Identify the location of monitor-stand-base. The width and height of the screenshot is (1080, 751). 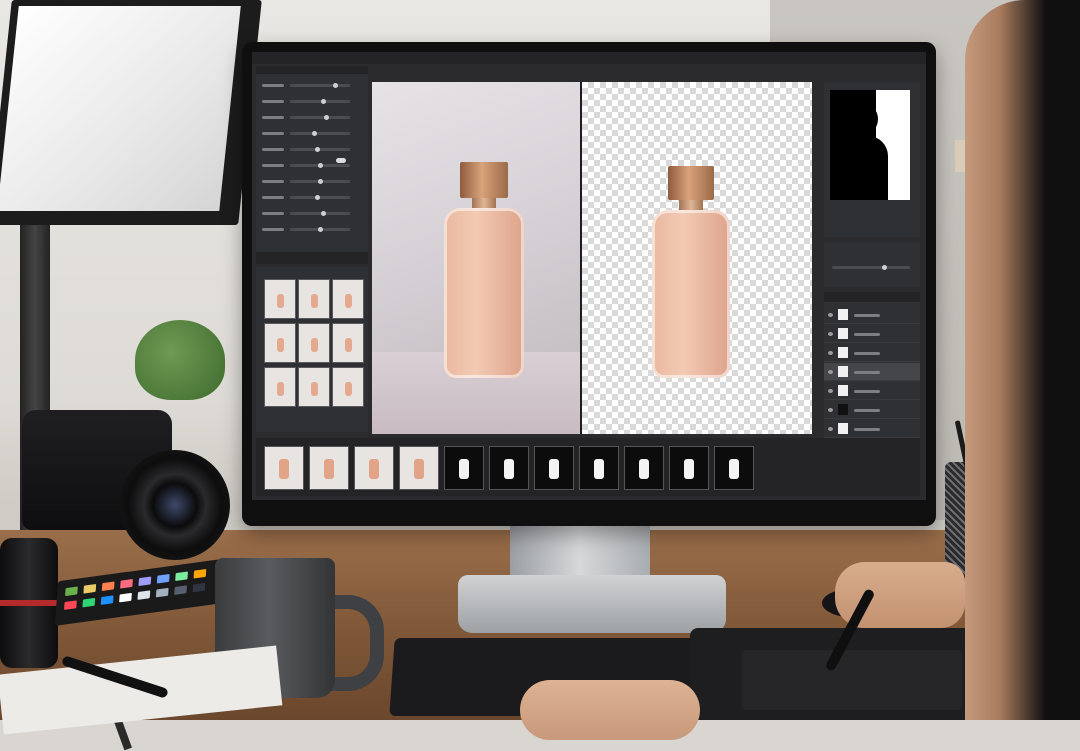
(592, 604).